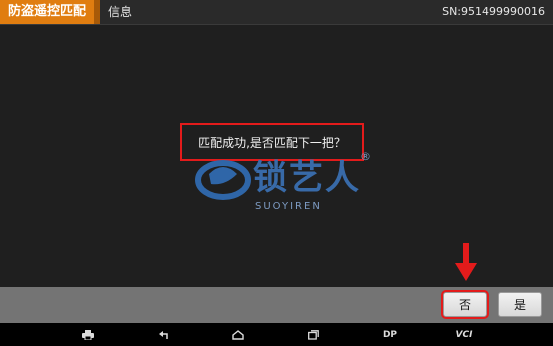 This screenshot has width=553, height=346. I want to click on watermark-logo-icon, so click(223, 180).